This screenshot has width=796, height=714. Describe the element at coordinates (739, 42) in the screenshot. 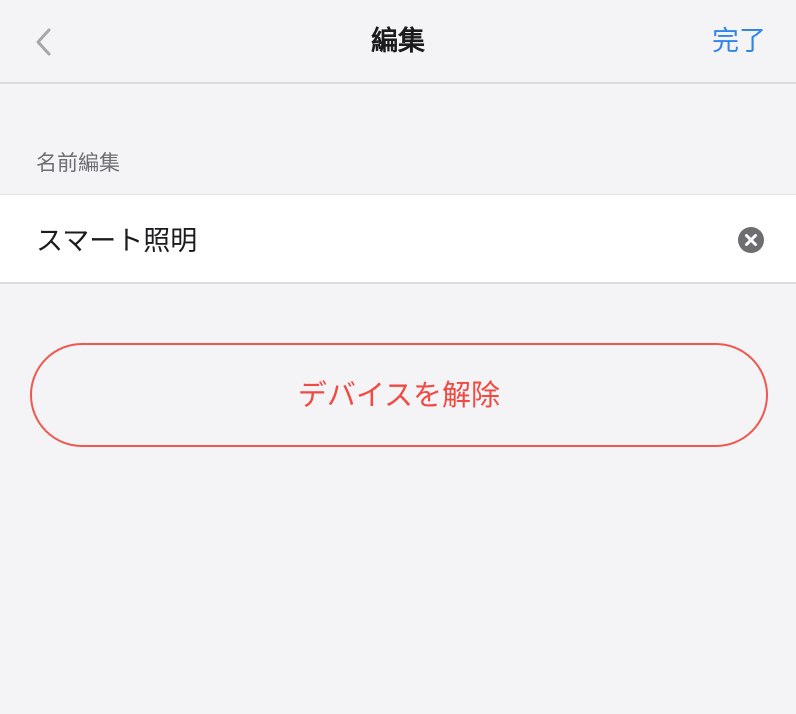

I see `done-button: 完了` at that location.